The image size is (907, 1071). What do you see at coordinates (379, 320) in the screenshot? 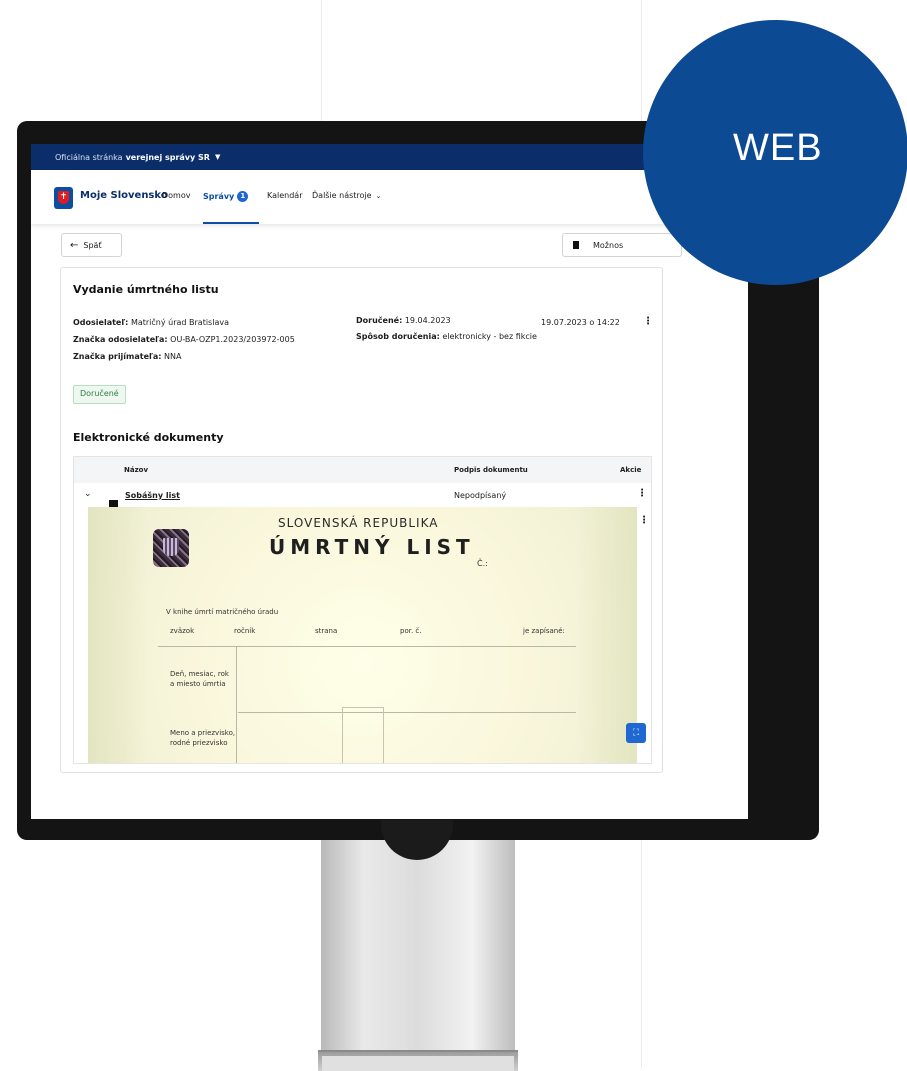
I see `delivered-label: Doručené:` at bounding box center [379, 320].